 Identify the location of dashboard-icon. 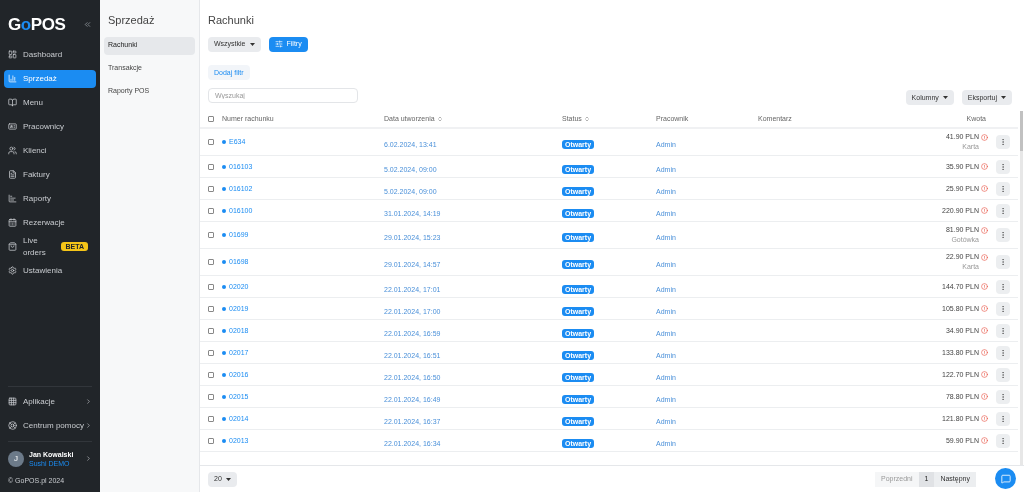
(12, 54).